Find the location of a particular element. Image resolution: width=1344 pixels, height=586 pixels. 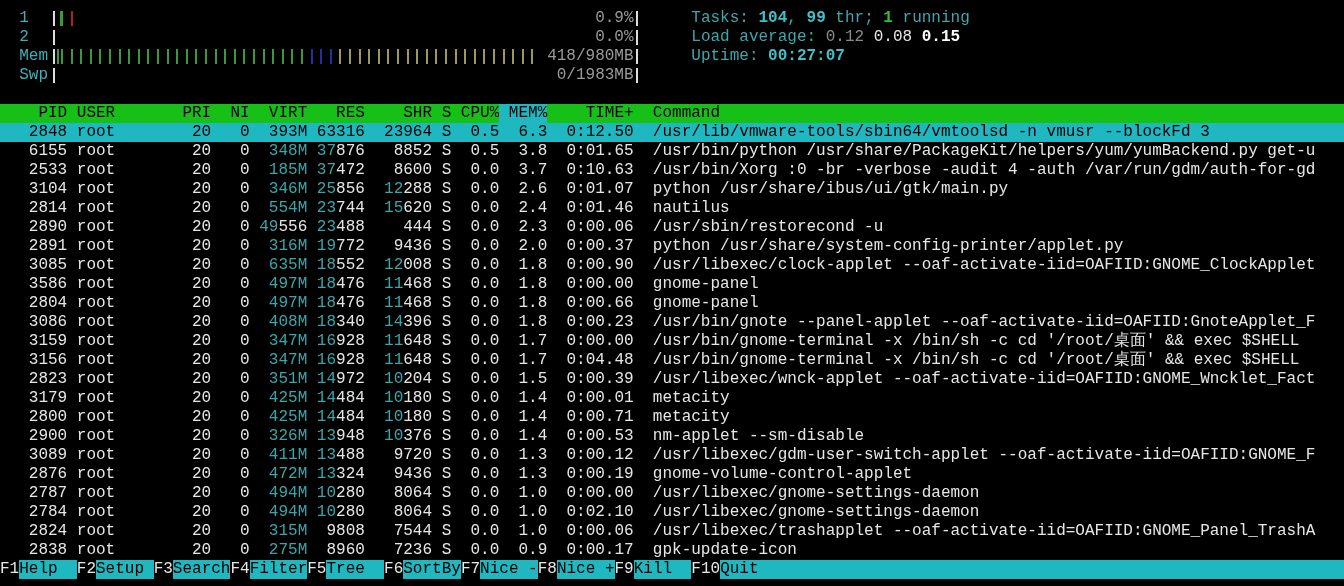

column-header: S is located at coordinates (442, 113).